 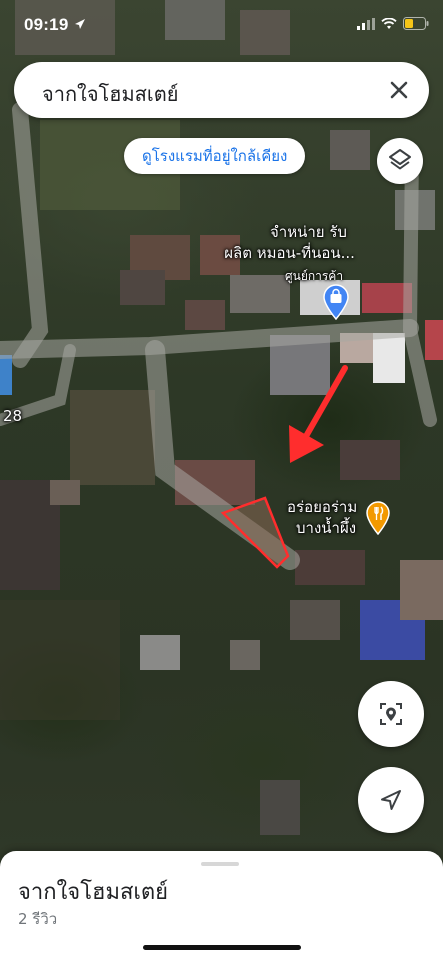 I want to click on wifi-icon, so click(x=389, y=23).